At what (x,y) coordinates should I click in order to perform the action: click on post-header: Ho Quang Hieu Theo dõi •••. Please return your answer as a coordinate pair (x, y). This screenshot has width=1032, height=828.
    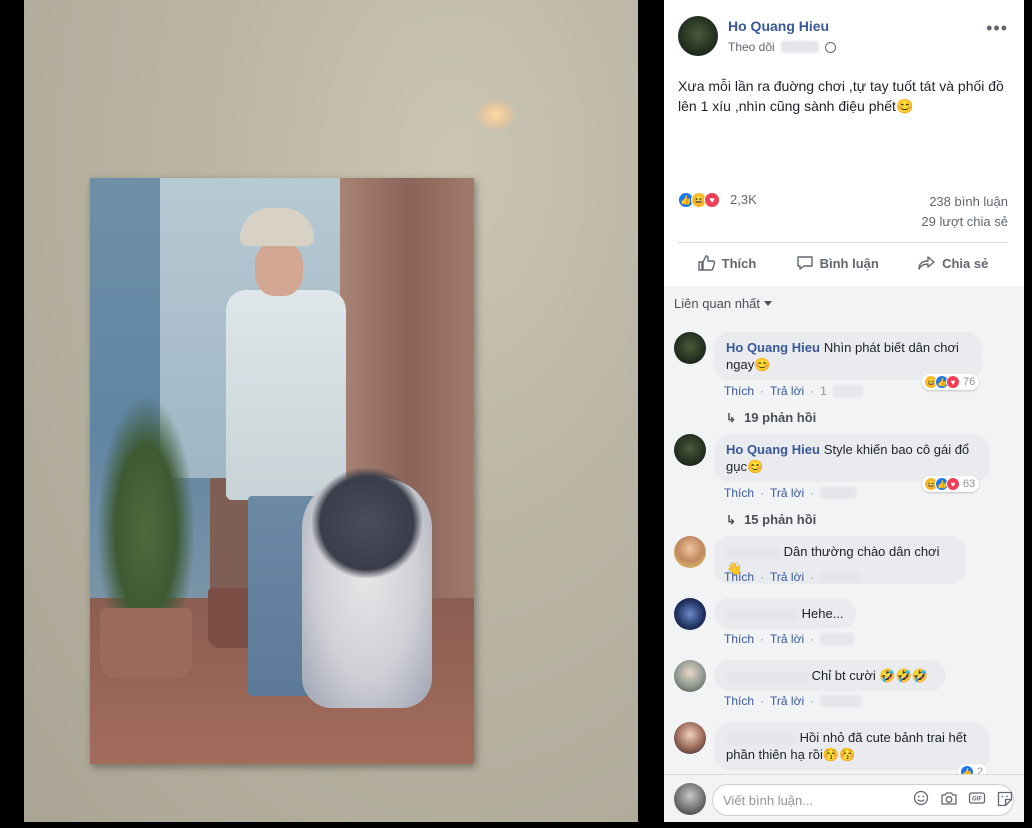
    Looking at the image, I should click on (843, 37).